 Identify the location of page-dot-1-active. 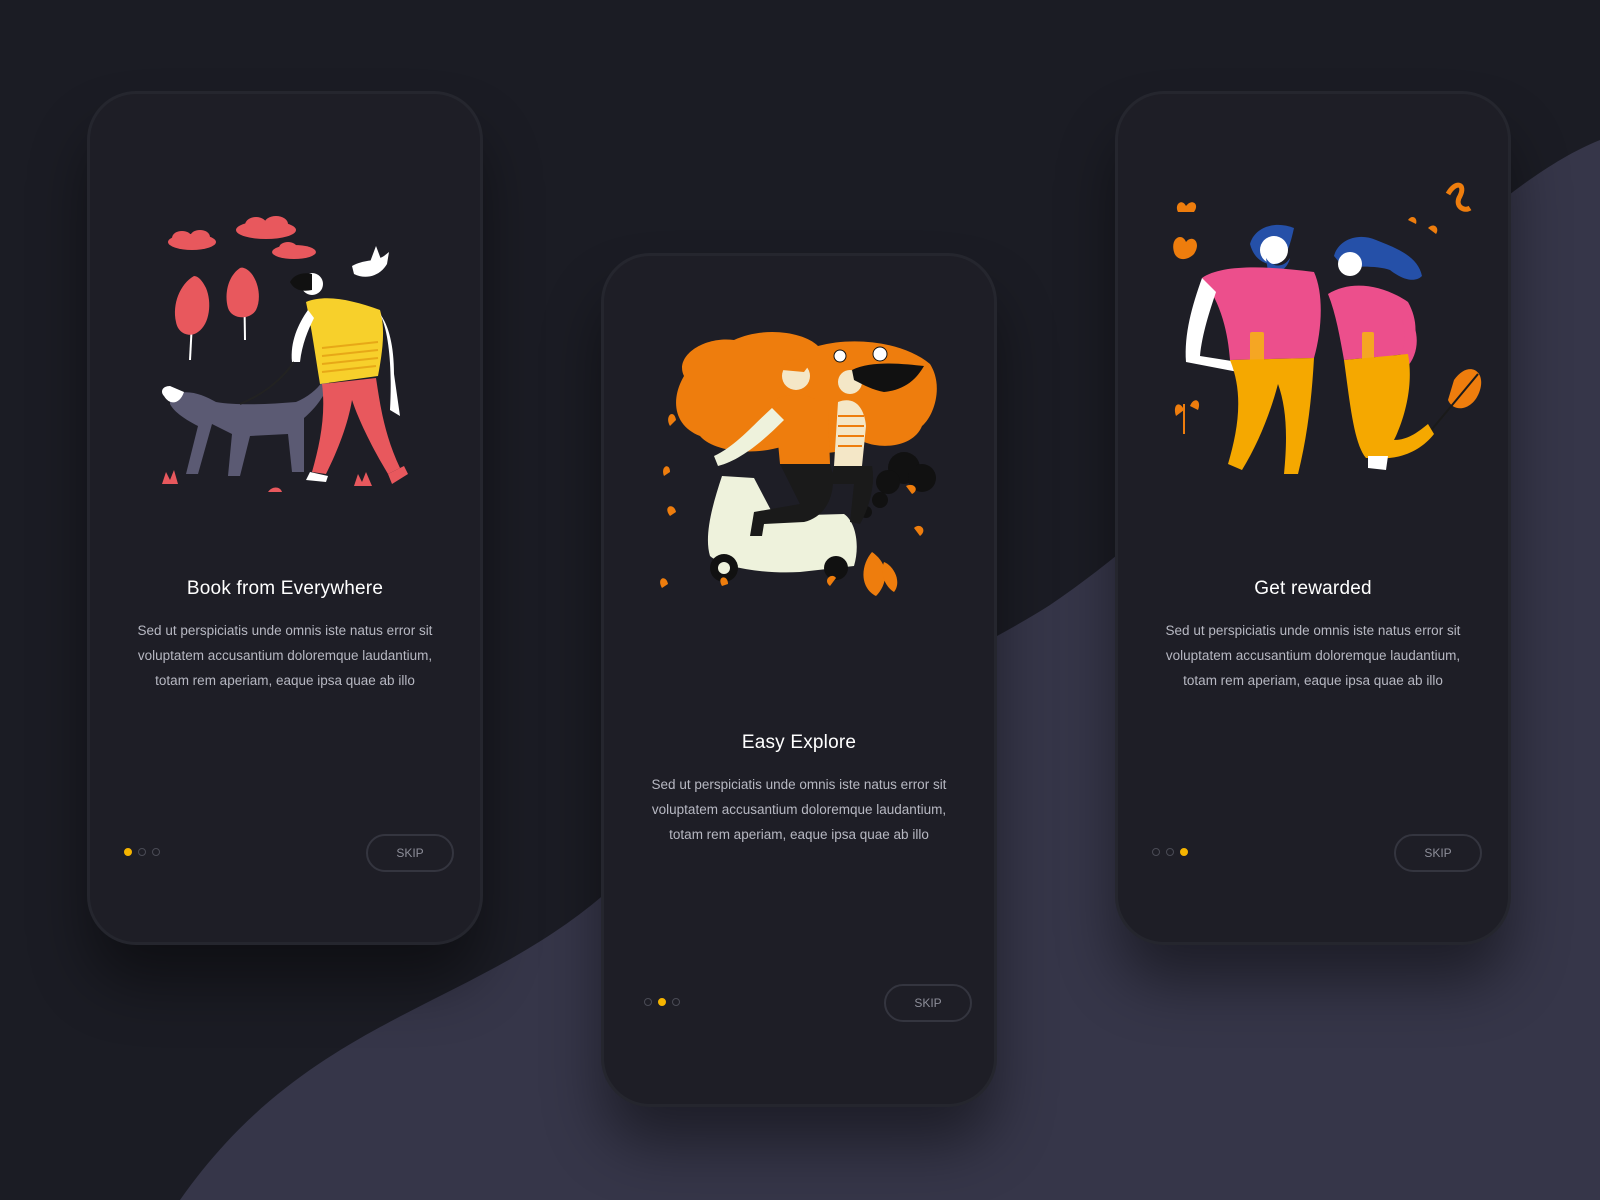
(128, 852).